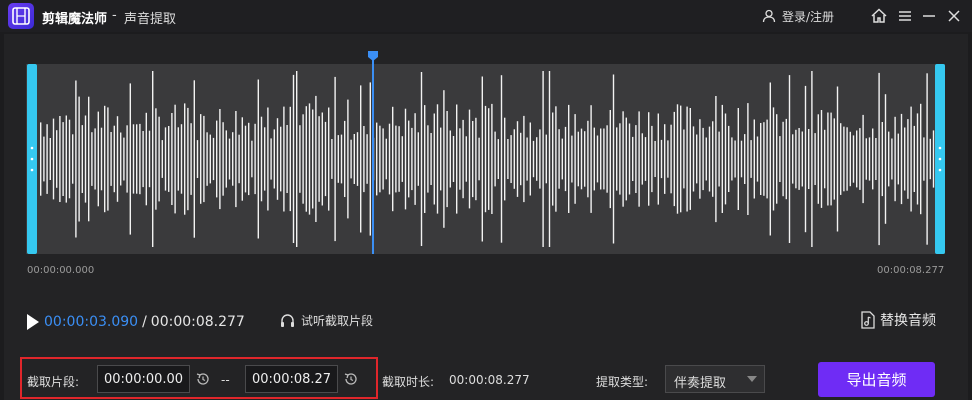 This screenshot has height=400, width=972. I want to click on preview-clip-button: 试听截取片段, so click(326, 320).